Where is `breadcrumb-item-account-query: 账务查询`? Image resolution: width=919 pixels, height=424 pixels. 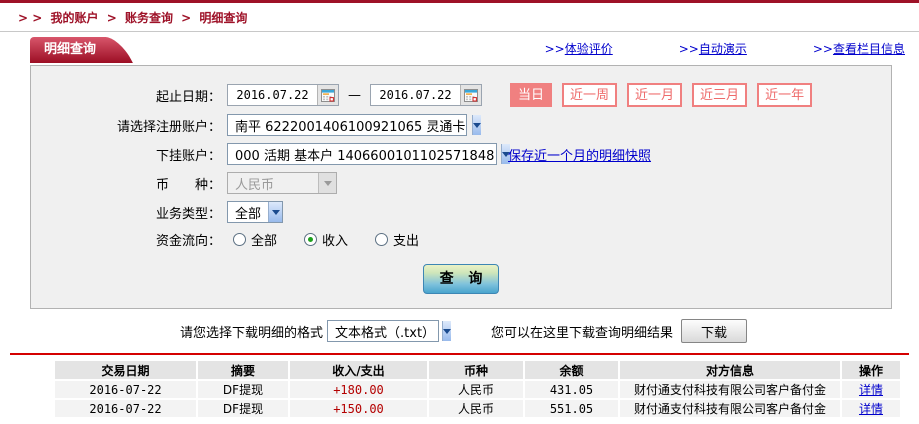 breadcrumb-item-account-query: 账务查询 is located at coordinates (149, 18).